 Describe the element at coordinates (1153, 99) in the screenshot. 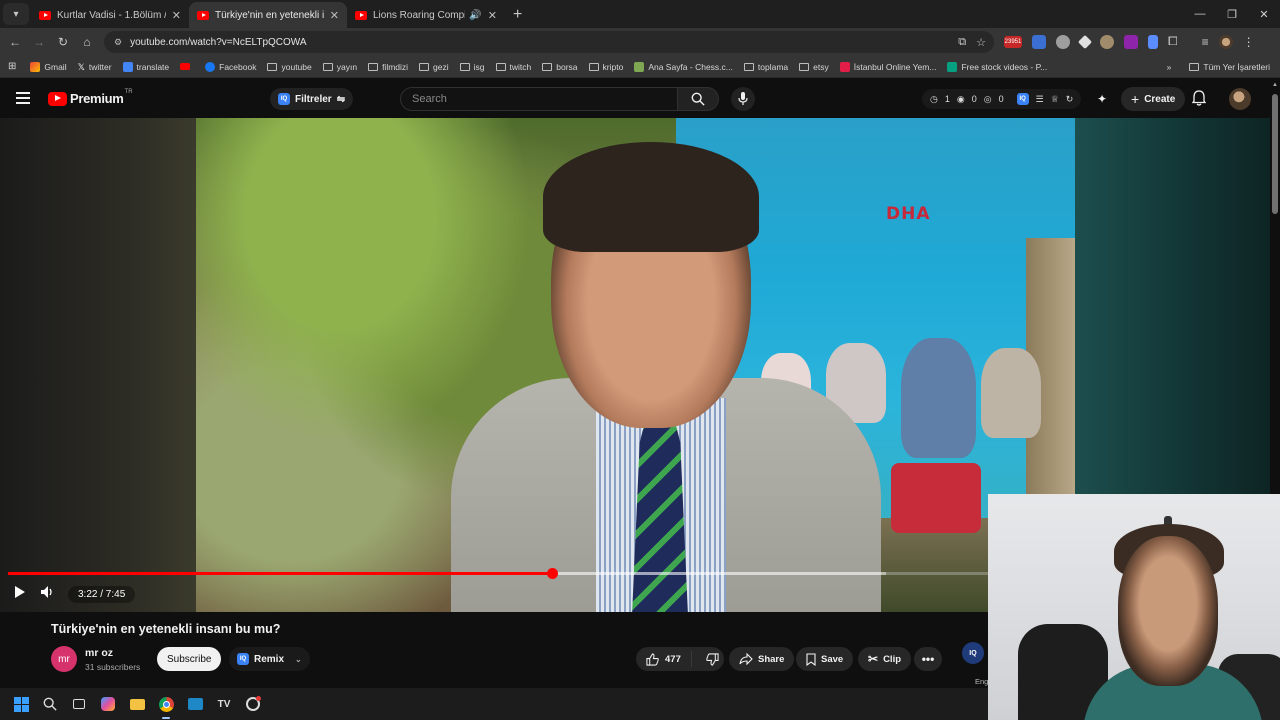

I see `create-button: + Create` at that location.